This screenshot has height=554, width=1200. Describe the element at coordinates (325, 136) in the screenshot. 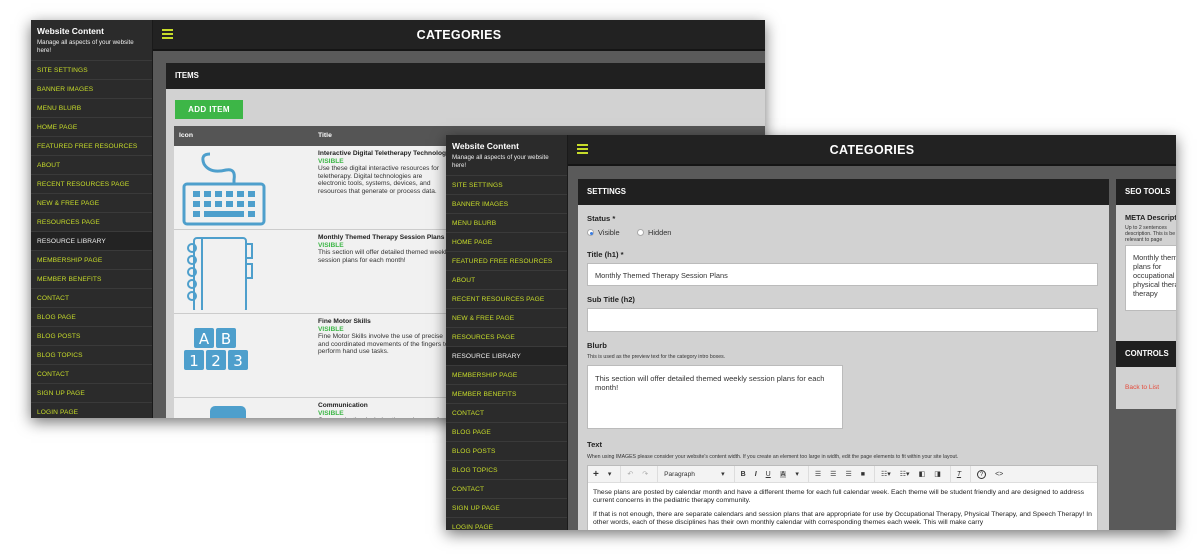

I see `column-header-title: Title` at that location.